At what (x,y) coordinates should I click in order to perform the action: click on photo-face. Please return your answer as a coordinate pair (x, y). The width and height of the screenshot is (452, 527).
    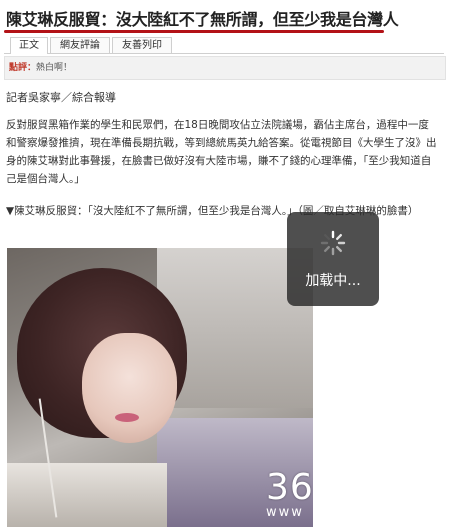
    Looking at the image, I should click on (129, 388).